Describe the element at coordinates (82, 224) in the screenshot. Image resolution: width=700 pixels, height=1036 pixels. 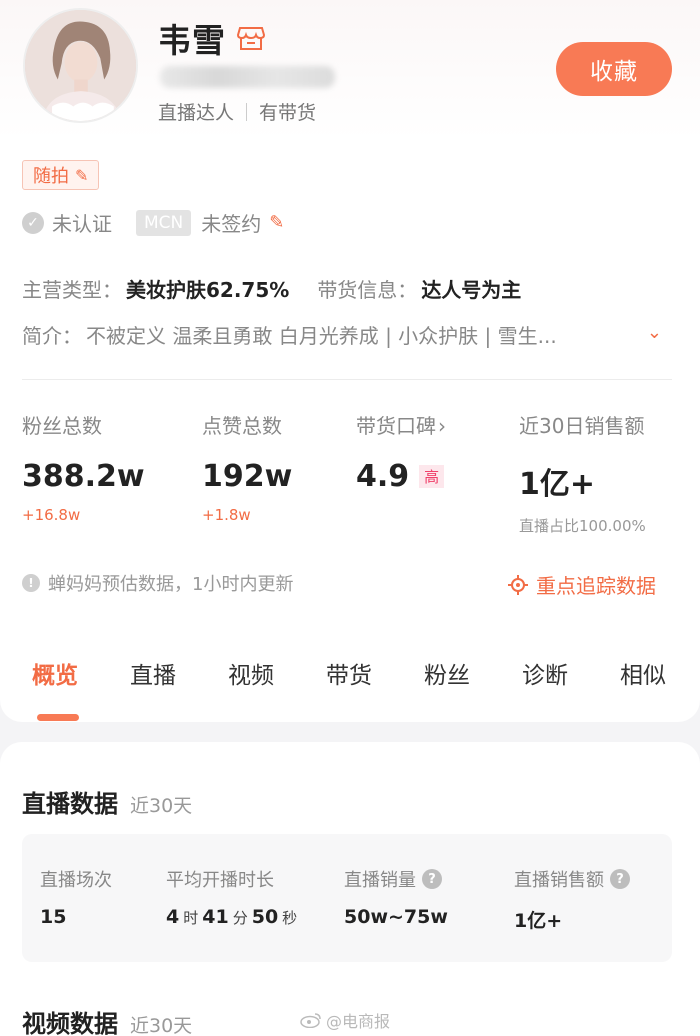
I see `cert-status: 未认证` at that location.